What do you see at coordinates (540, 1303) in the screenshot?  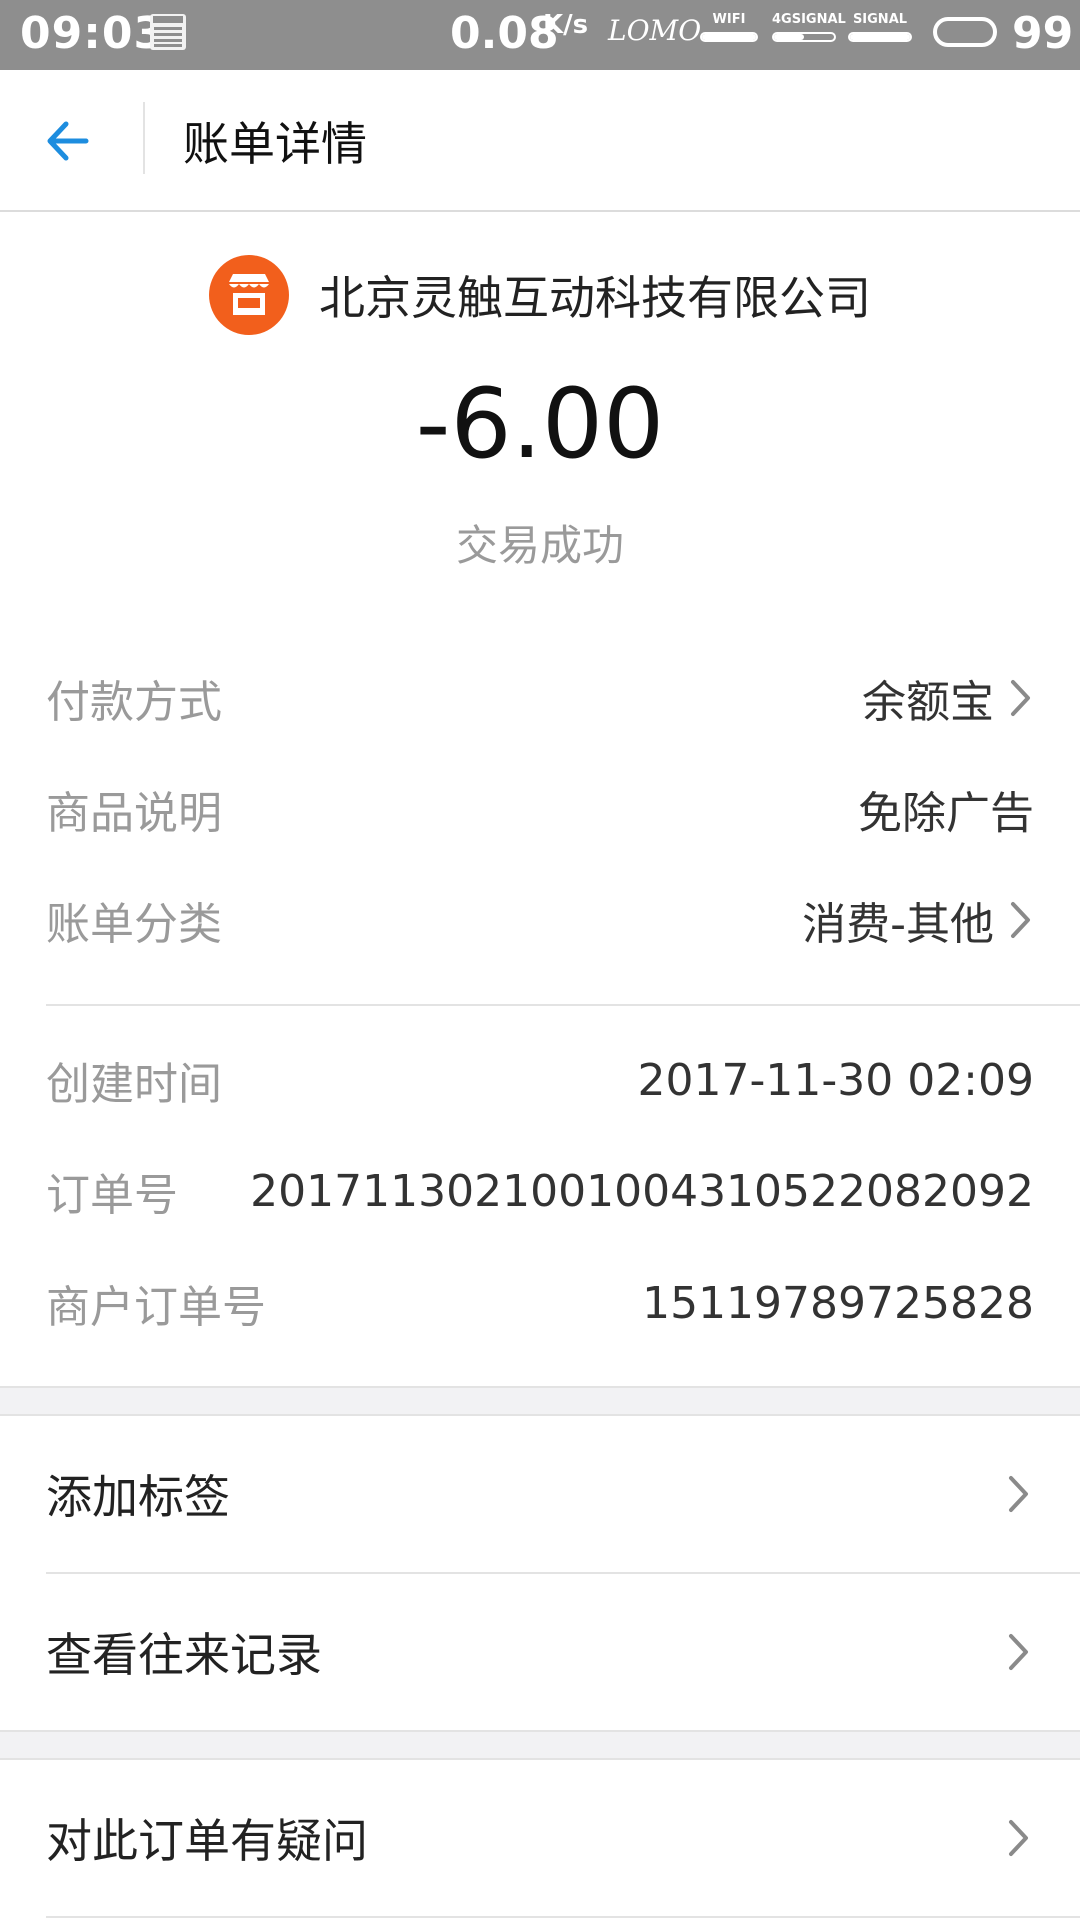 I see `merchant-order-number-row: 商户订单号 15119789725828` at bounding box center [540, 1303].